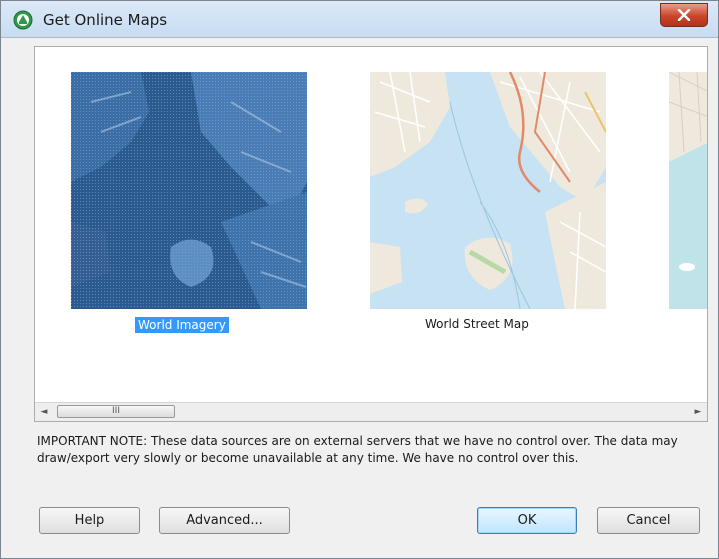 The height and width of the screenshot is (559, 719). I want to click on ok-button: OK, so click(527, 520).